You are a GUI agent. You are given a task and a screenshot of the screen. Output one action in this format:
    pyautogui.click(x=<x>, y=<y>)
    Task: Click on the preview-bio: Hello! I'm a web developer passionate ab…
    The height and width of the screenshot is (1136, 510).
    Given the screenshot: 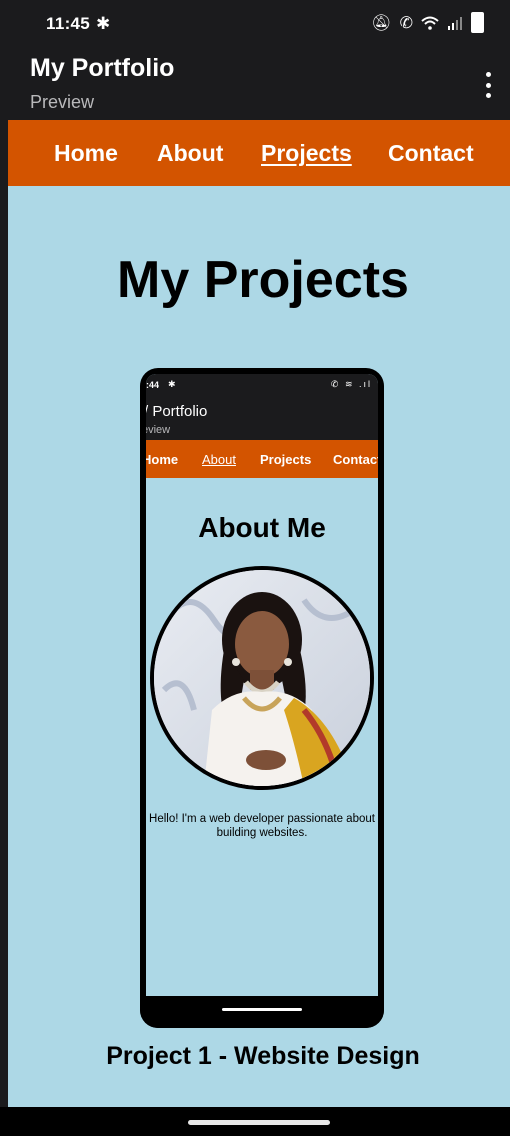 What is the action you would take?
    pyautogui.click(x=262, y=826)
    